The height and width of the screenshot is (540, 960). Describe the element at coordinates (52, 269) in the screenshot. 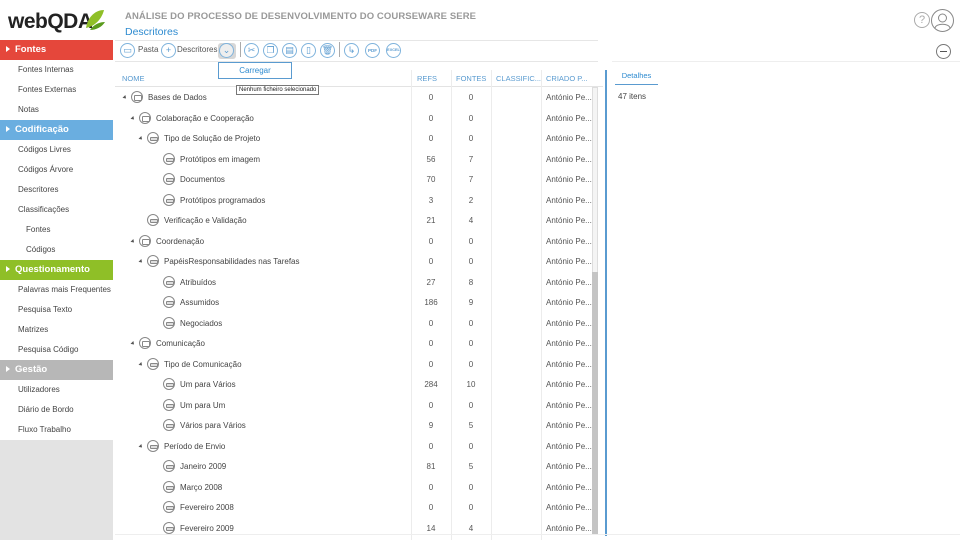

I see `section-title: Questionamento` at that location.